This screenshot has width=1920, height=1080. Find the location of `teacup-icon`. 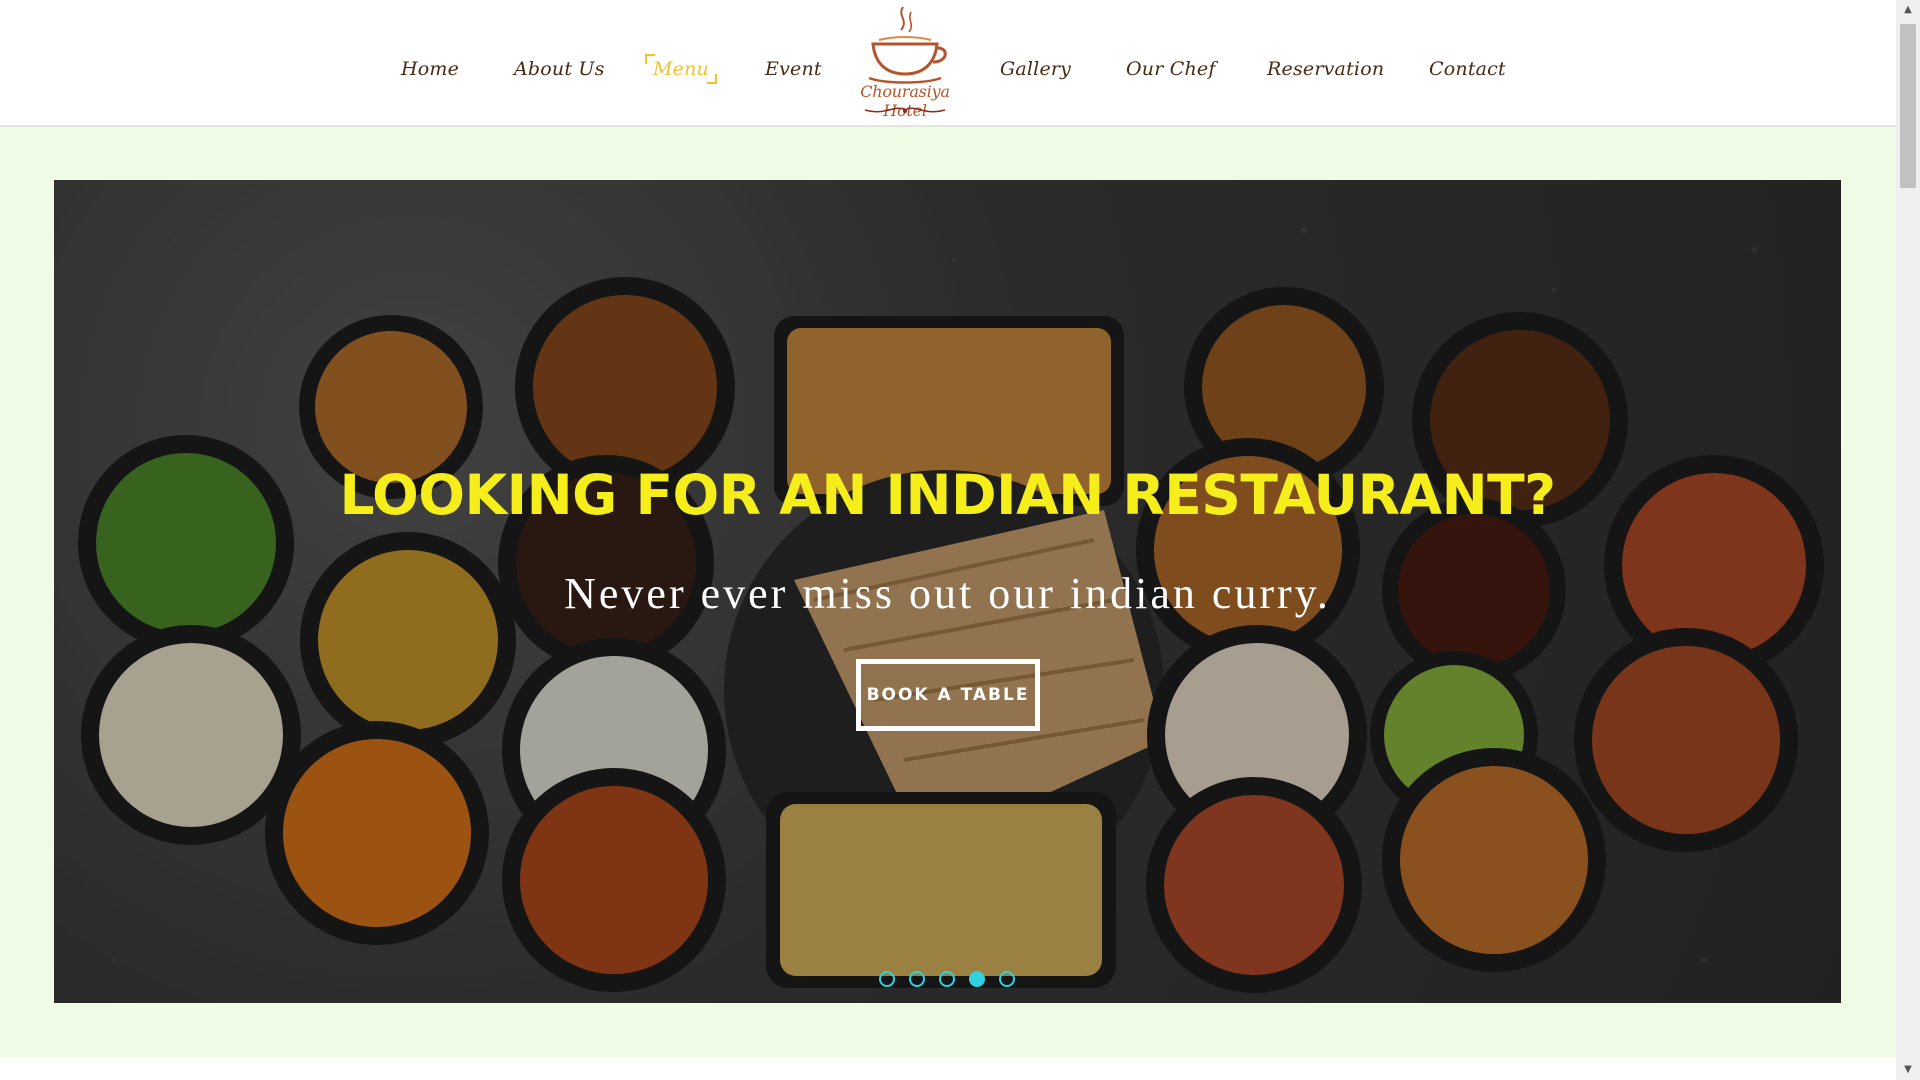

teacup-icon is located at coordinates (907, 45).